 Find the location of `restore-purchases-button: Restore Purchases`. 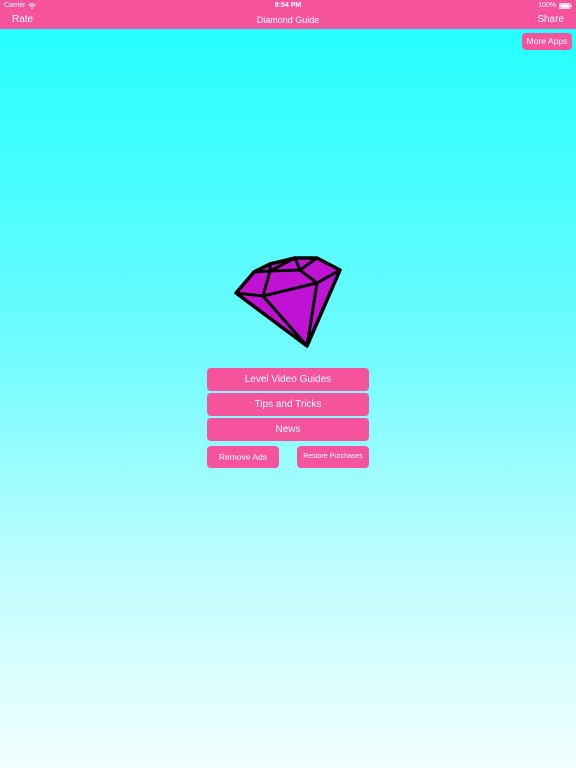

restore-purchases-button: Restore Purchases is located at coordinates (333, 457).